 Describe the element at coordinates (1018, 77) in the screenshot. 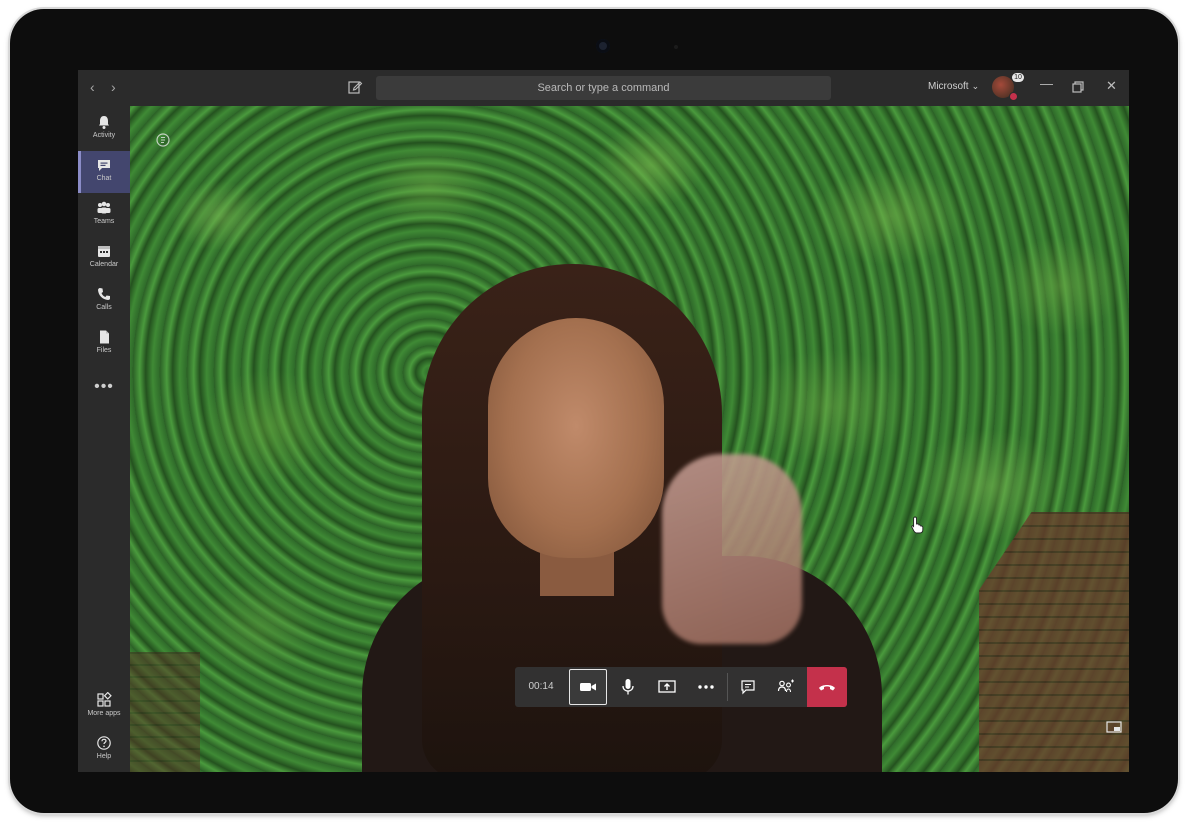

I see `notification-badge: 10` at that location.